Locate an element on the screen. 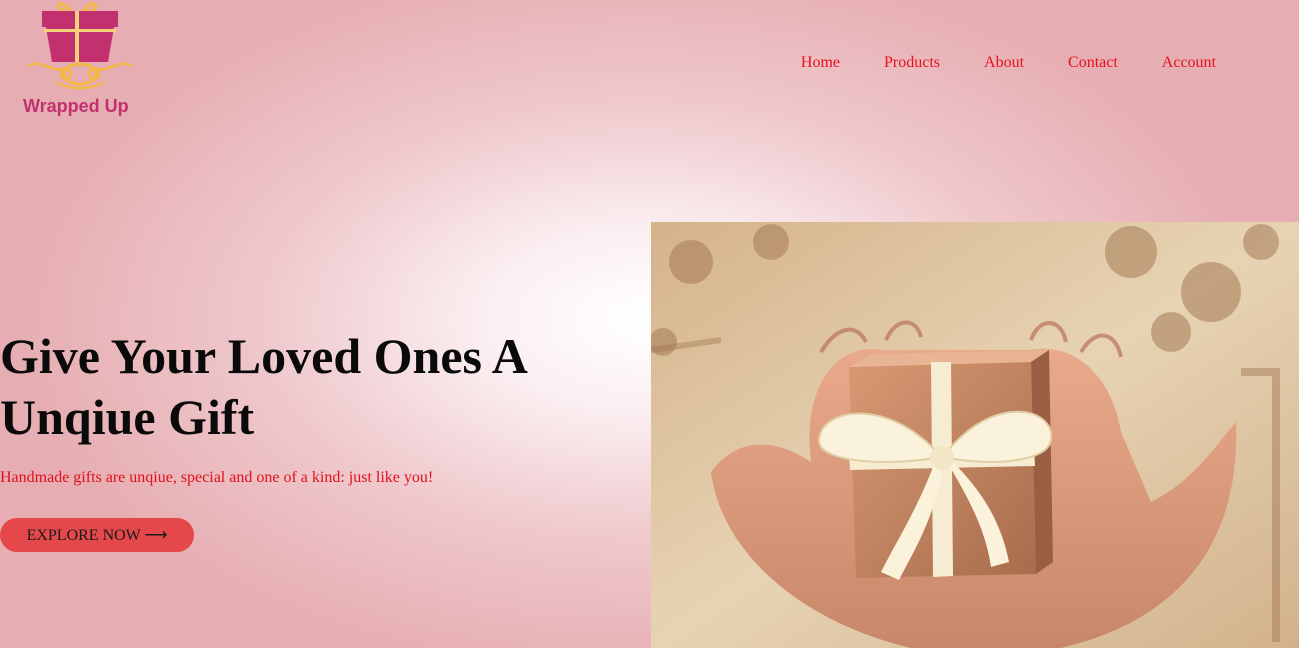 The width and height of the screenshot is (1299, 648). nav-products: Products is located at coordinates (912, 63).